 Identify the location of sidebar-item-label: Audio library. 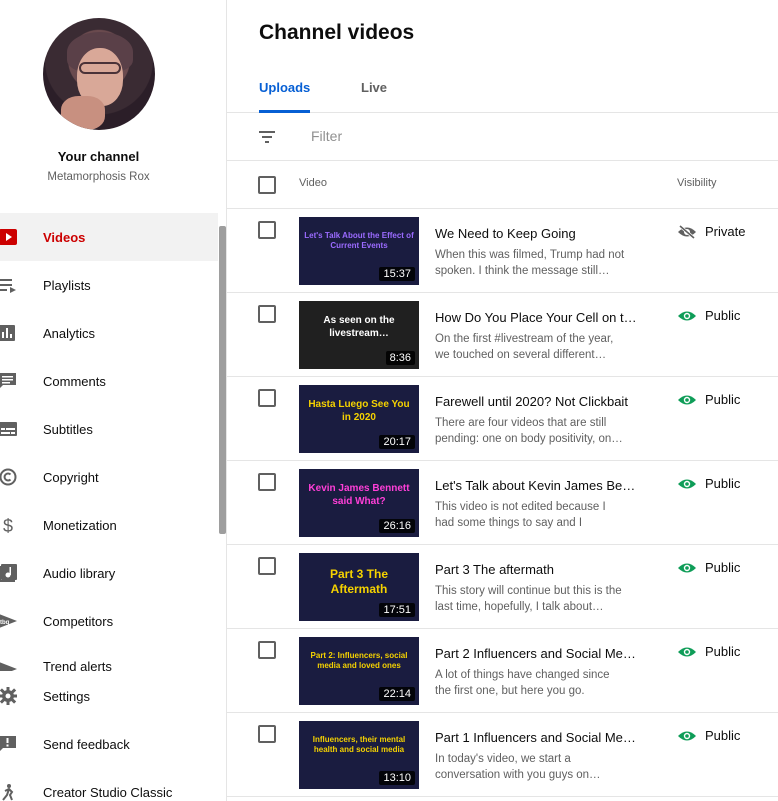
(79, 573).